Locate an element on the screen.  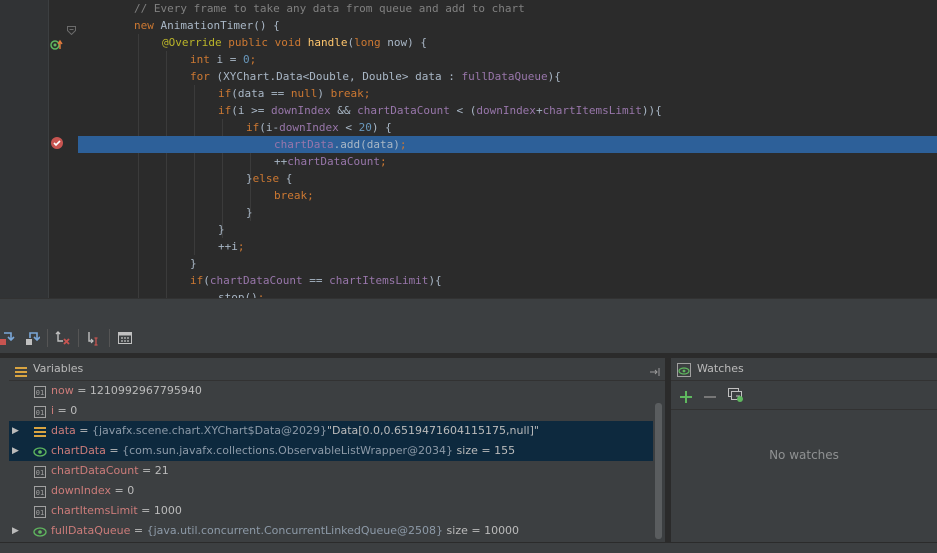
code-token: handle is located at coordinates (327, 42).